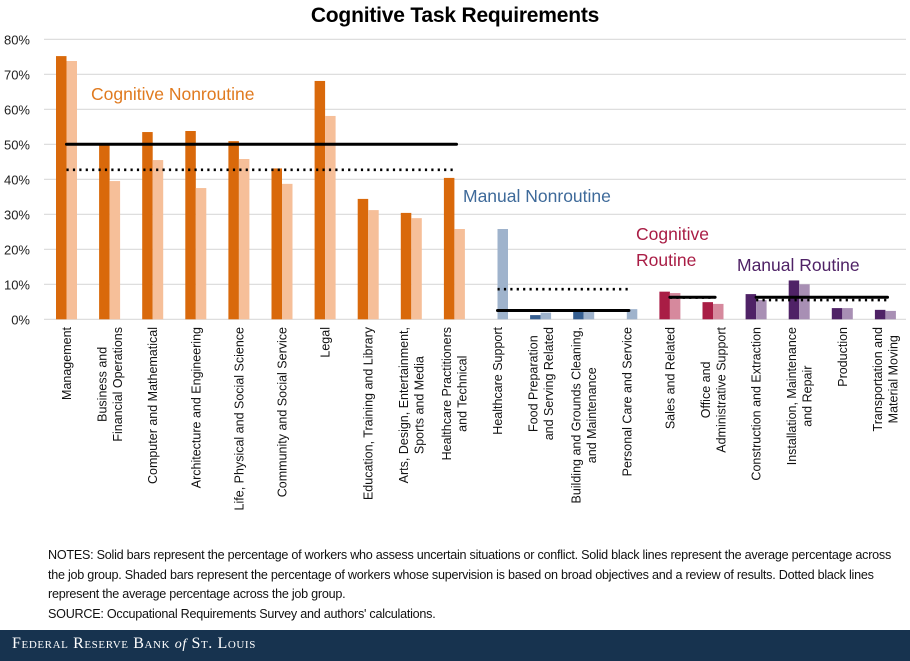 The height and width of the screenshot is (661, 910). Describe the element at coordinates (455, 645) in the screenshot. I see `footer-band: Federal Reserve Bank of St. Louis` at that location.